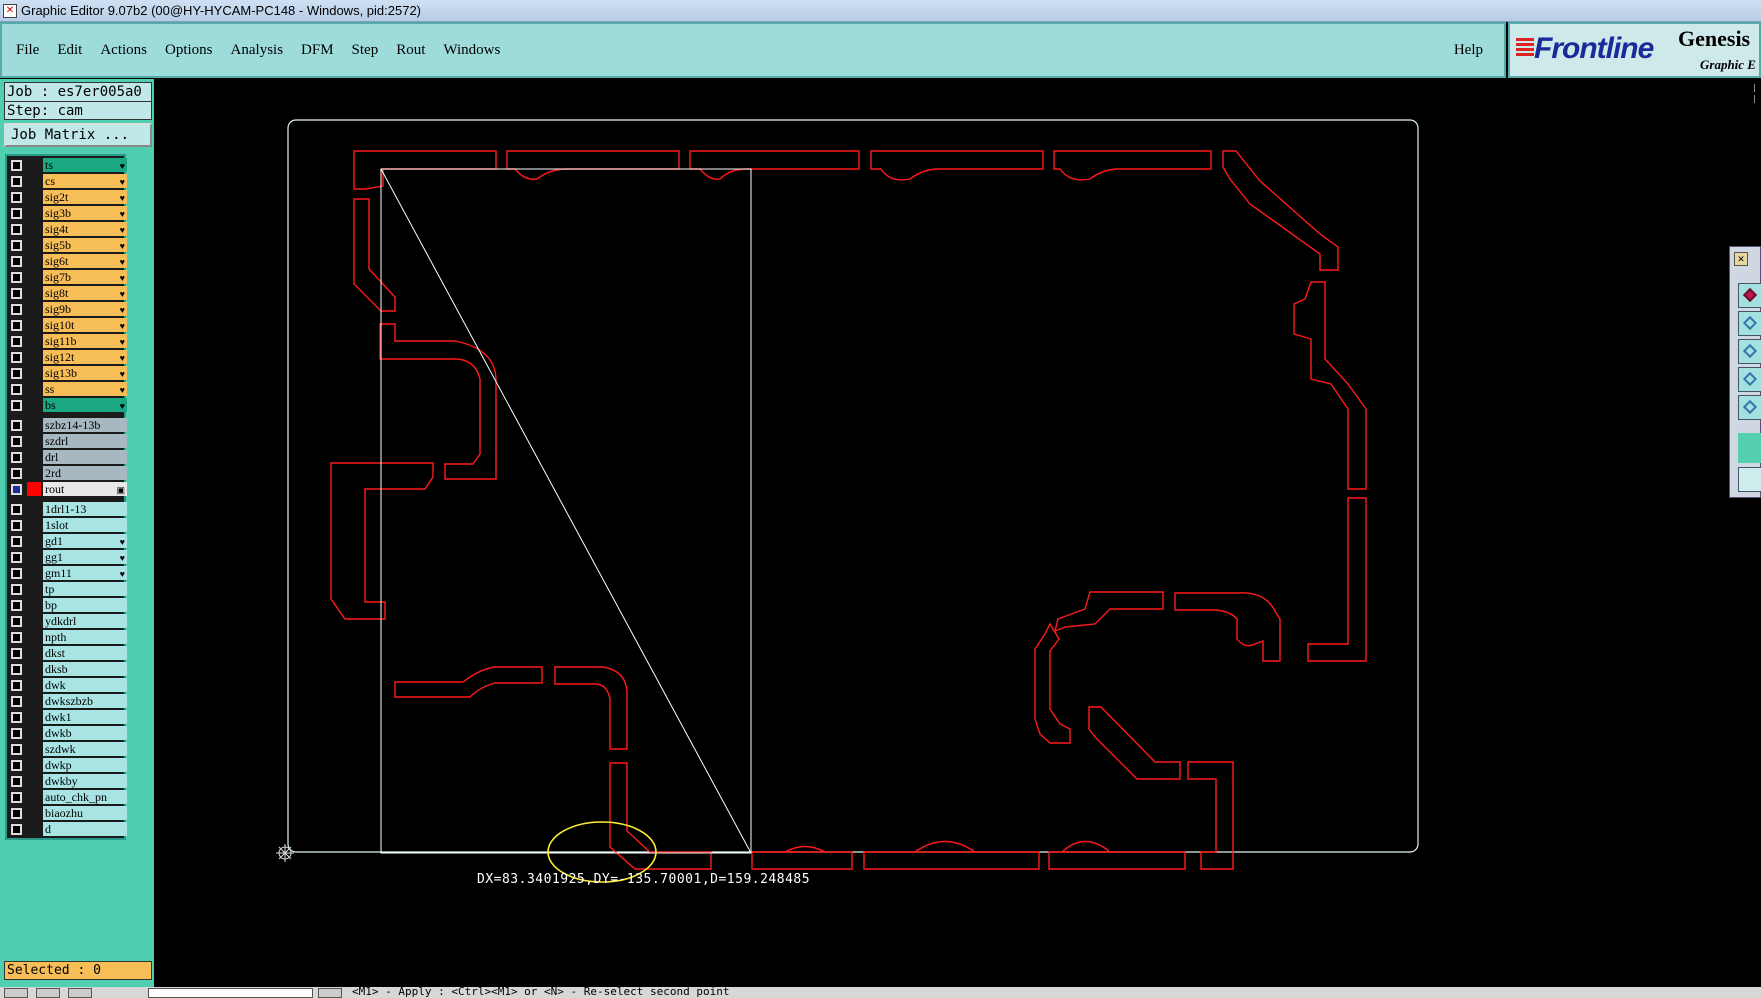 The height and width of the screenshot is (998, 1761). Describe the element at coordinates (67, 669) in the screenshot. I see `layer-row-dksb: dksb` at that location.